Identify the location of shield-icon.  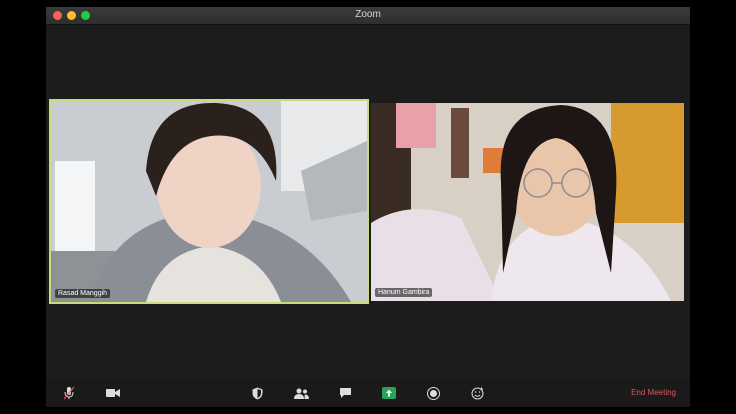
(257, 393).